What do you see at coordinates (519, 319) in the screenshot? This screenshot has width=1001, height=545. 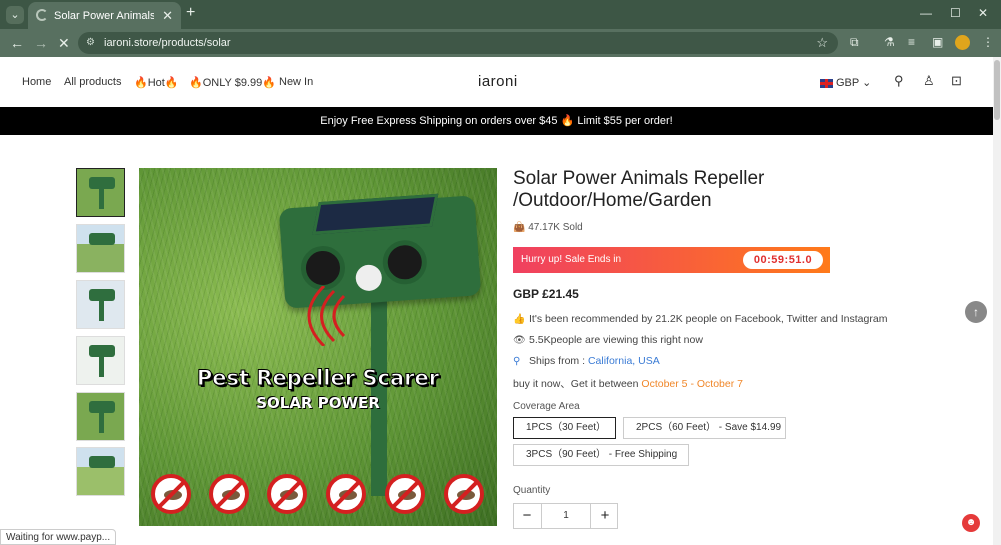 I see `thumbs-up-icon: 👍` at bounding box center [519, 319].